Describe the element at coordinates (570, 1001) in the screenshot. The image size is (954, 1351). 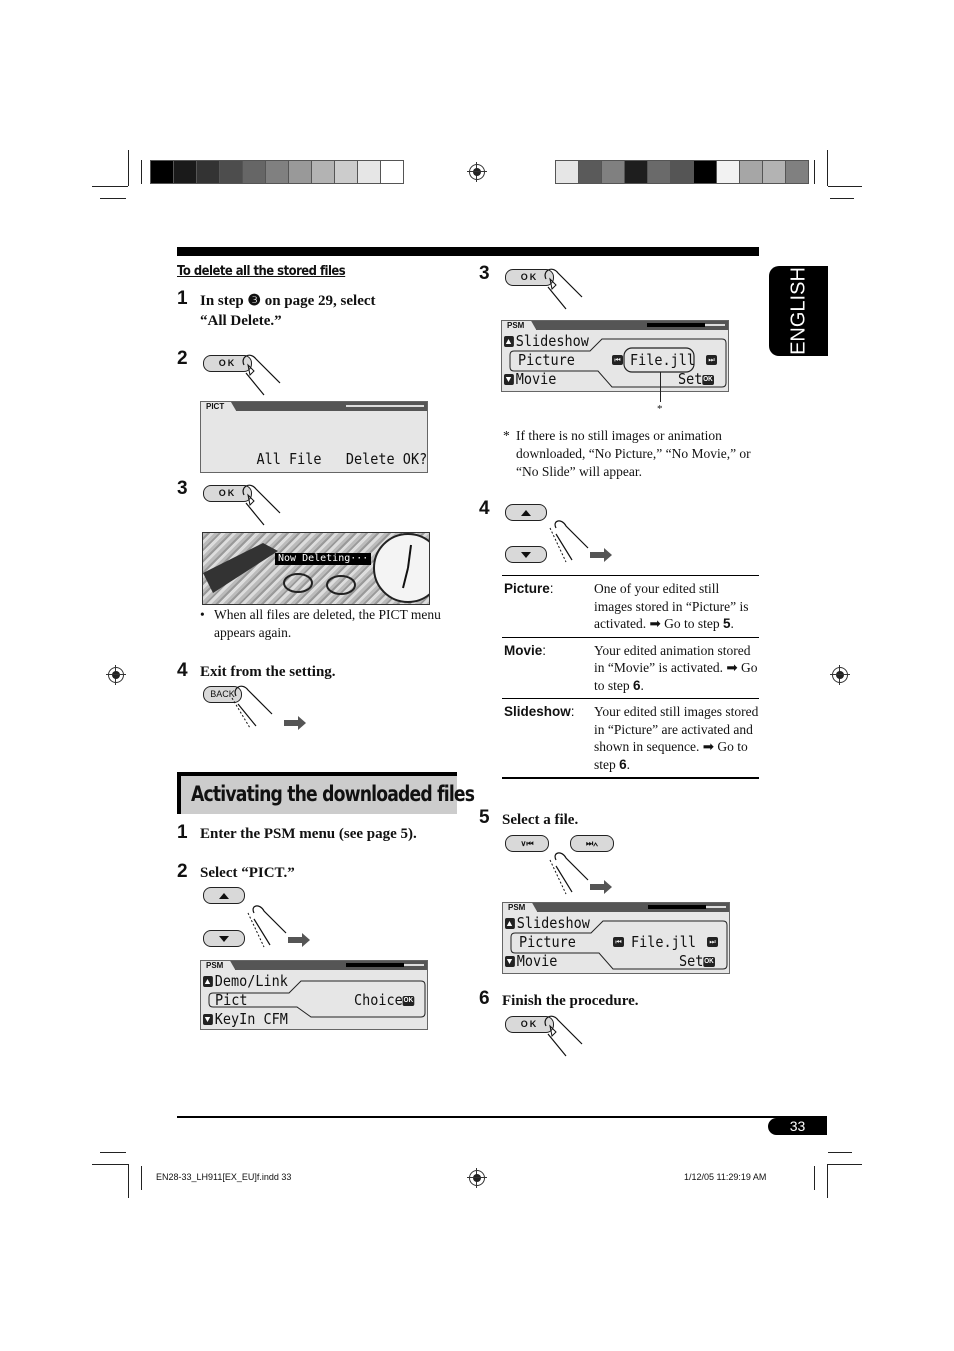
I see `step-text: Finish the procedure.` at that location.